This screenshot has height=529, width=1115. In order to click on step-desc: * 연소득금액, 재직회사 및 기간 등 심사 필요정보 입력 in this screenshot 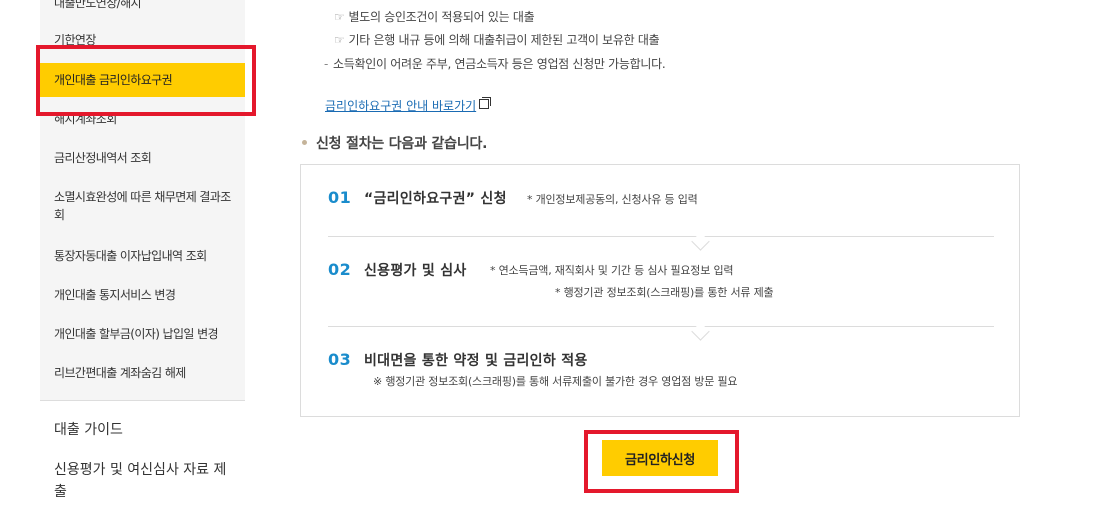, I will do `click(612, 270)`.